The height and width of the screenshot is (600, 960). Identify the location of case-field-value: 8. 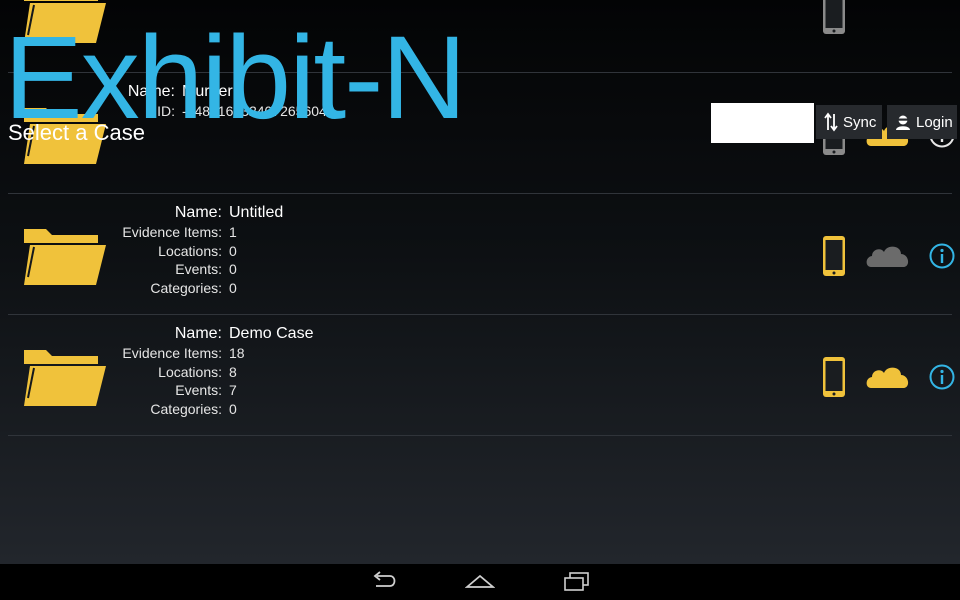
(233, 371).